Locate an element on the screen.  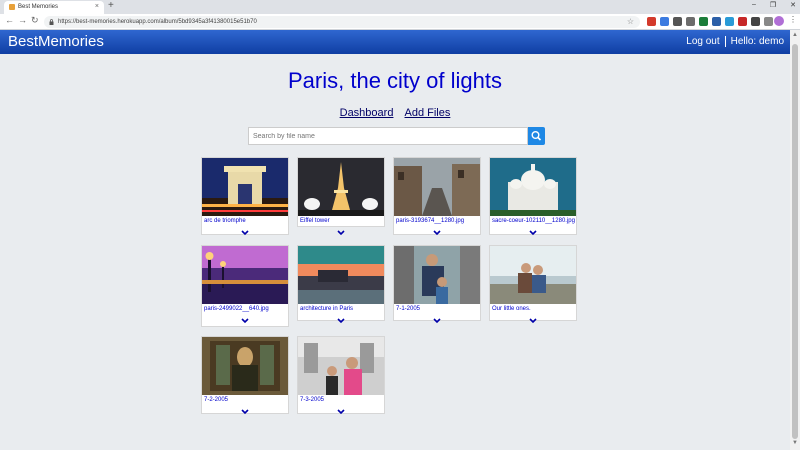
photo-card: 7-1-2005 is located at coordinates (437, 284).